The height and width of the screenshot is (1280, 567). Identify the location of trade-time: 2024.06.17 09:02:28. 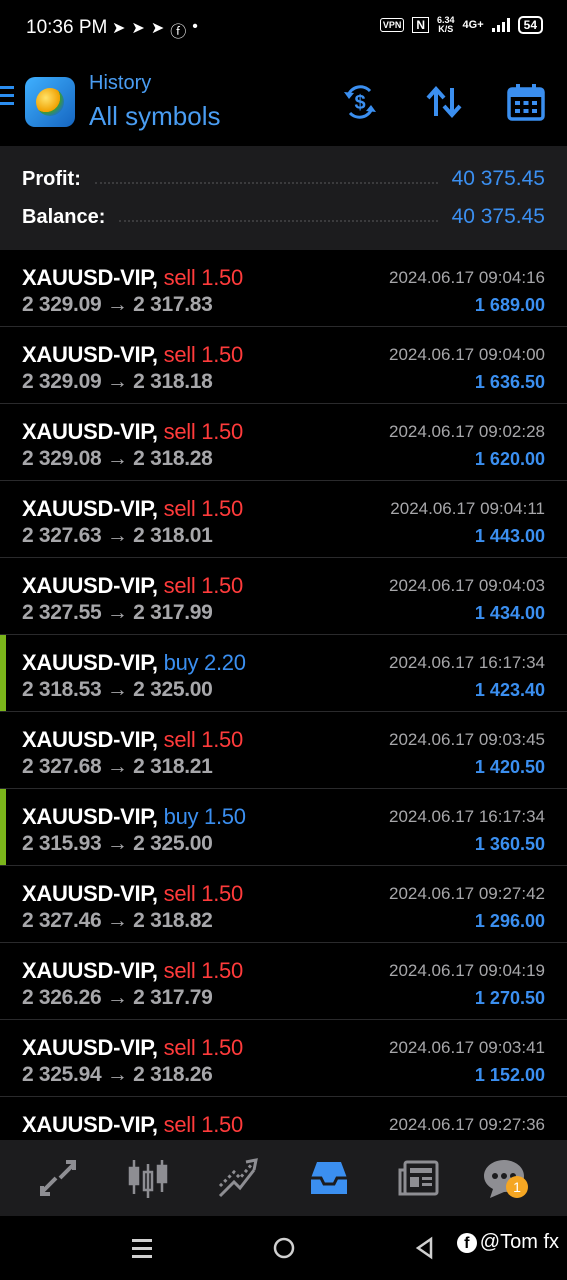
(467, 431).